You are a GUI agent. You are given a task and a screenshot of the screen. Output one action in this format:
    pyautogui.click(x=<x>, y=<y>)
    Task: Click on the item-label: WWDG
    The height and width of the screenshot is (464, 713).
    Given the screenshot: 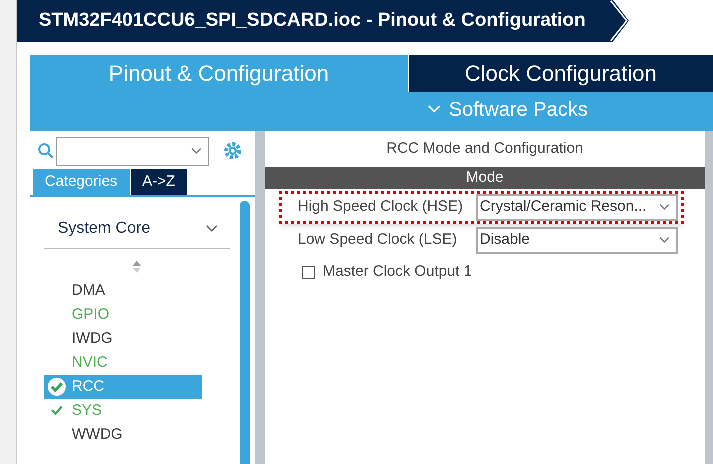 What is the action you would take?
    pyautogui.click(x=97, y=434)
    